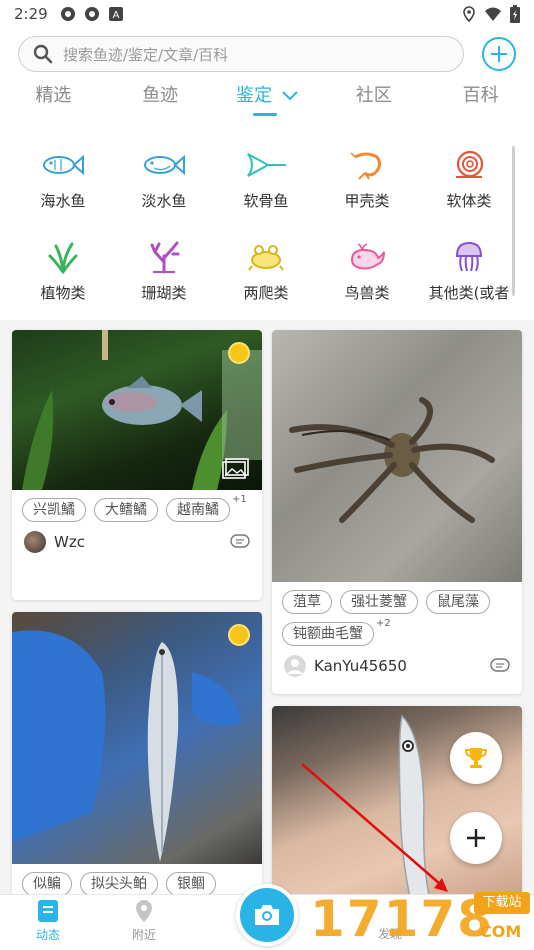  I want to click on top-header: 搜索鱼迹/鉴定/文章/百科 精选 鱼迹 鉴定 社区 百科, so click(267, 76).